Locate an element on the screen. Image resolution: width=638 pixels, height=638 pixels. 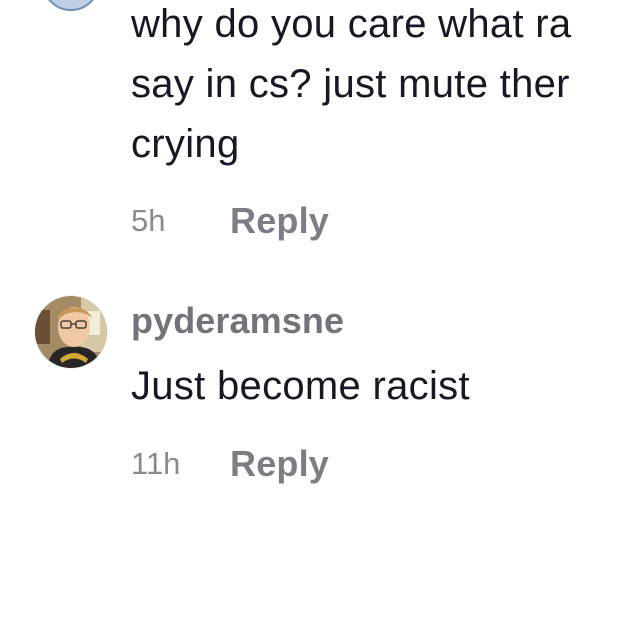
comment-text-line: crying is located at coordinates (185, 144).